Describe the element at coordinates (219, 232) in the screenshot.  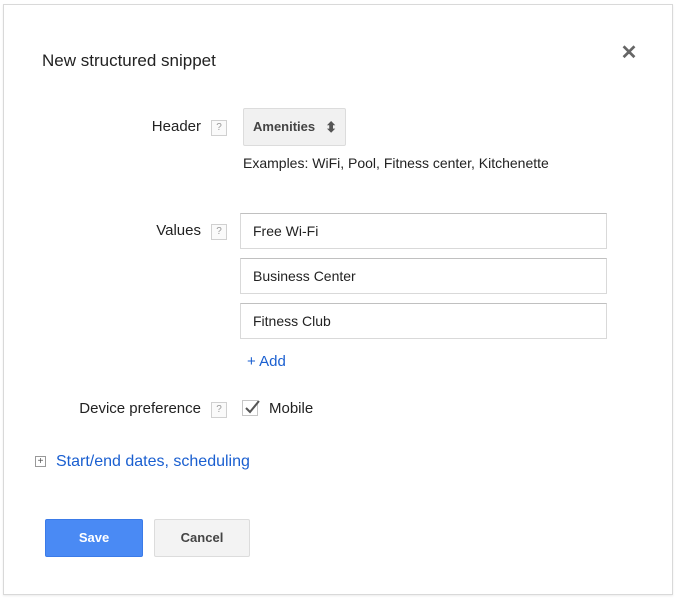
I see `values-help-icon: ?` at that location.